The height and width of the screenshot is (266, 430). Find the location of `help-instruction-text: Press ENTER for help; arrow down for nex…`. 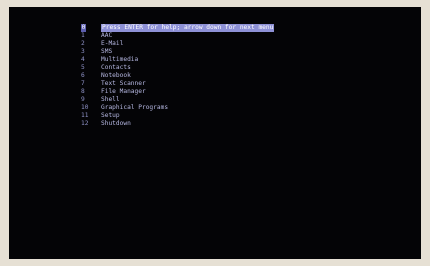

help-instruction-text: Press ENTER for help; arrow down for nex… is located at coordinates (188, 28).